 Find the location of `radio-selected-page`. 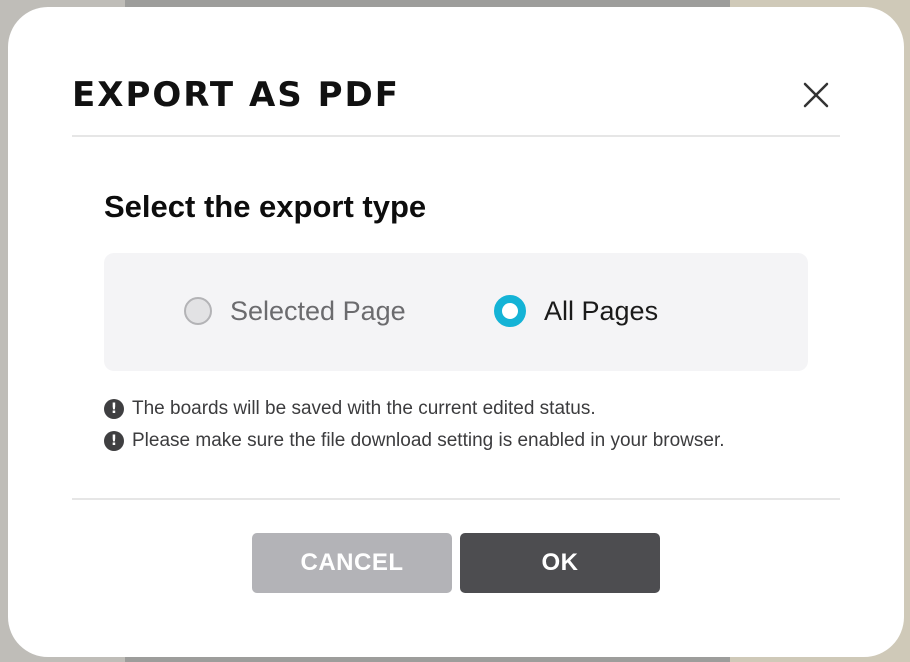

radio-selected-page is located at coordinates (198, 311).